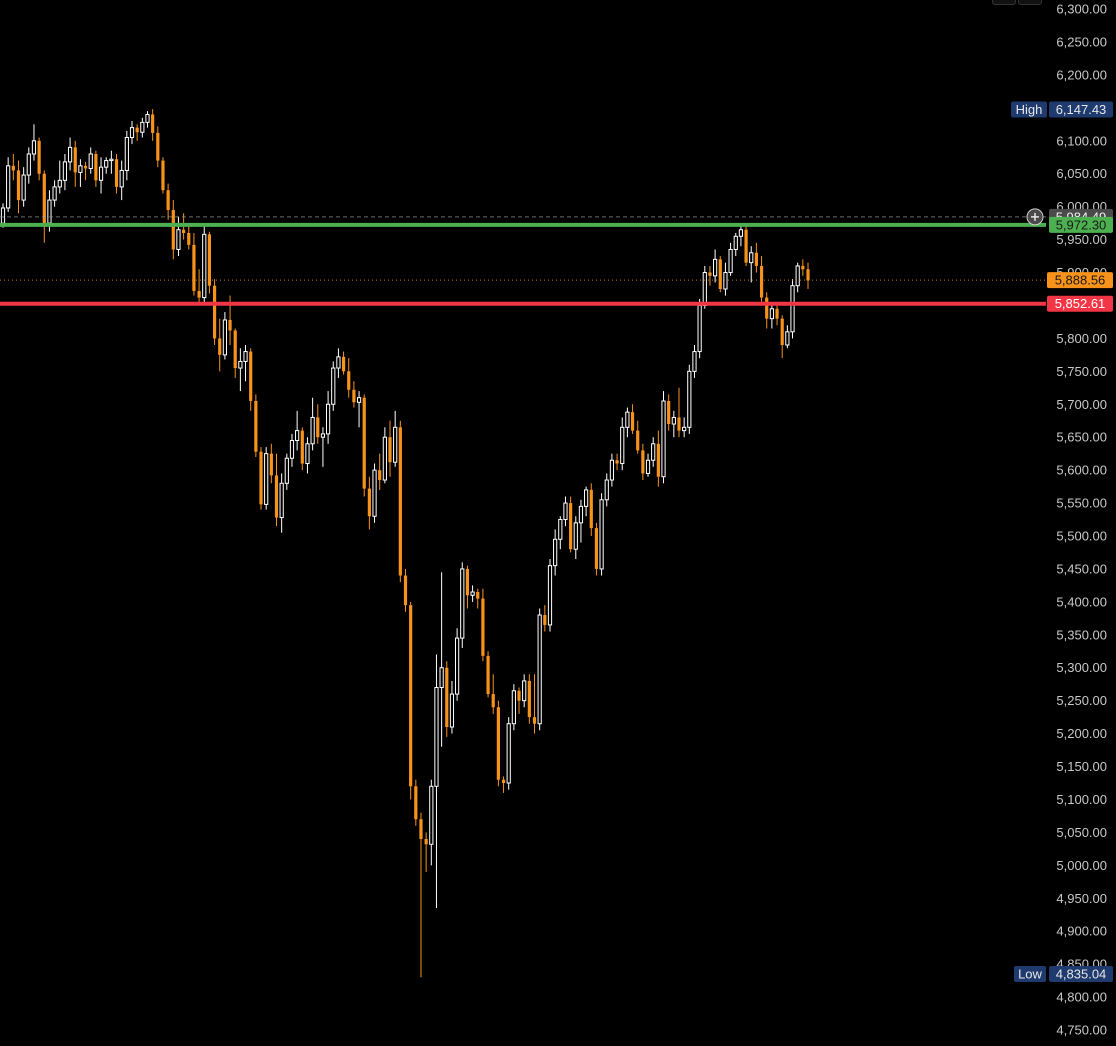 The image size is (1116, 1046). Describe the element at coordinates (1081, 437) in the screenshot. I see `axis-tick-label: 5,650.00` at that location.